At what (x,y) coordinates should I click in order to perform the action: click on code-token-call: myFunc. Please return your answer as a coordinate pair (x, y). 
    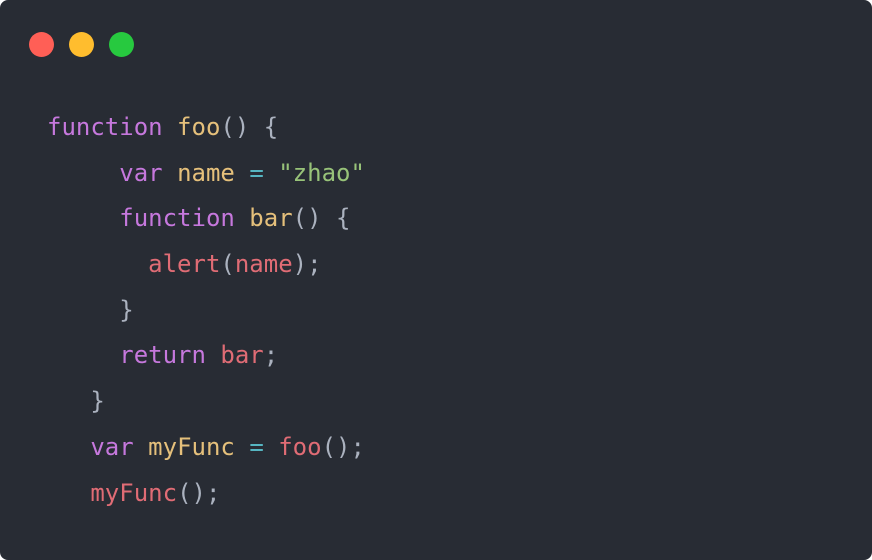
    Looking at the image, I should click on (134, 492).